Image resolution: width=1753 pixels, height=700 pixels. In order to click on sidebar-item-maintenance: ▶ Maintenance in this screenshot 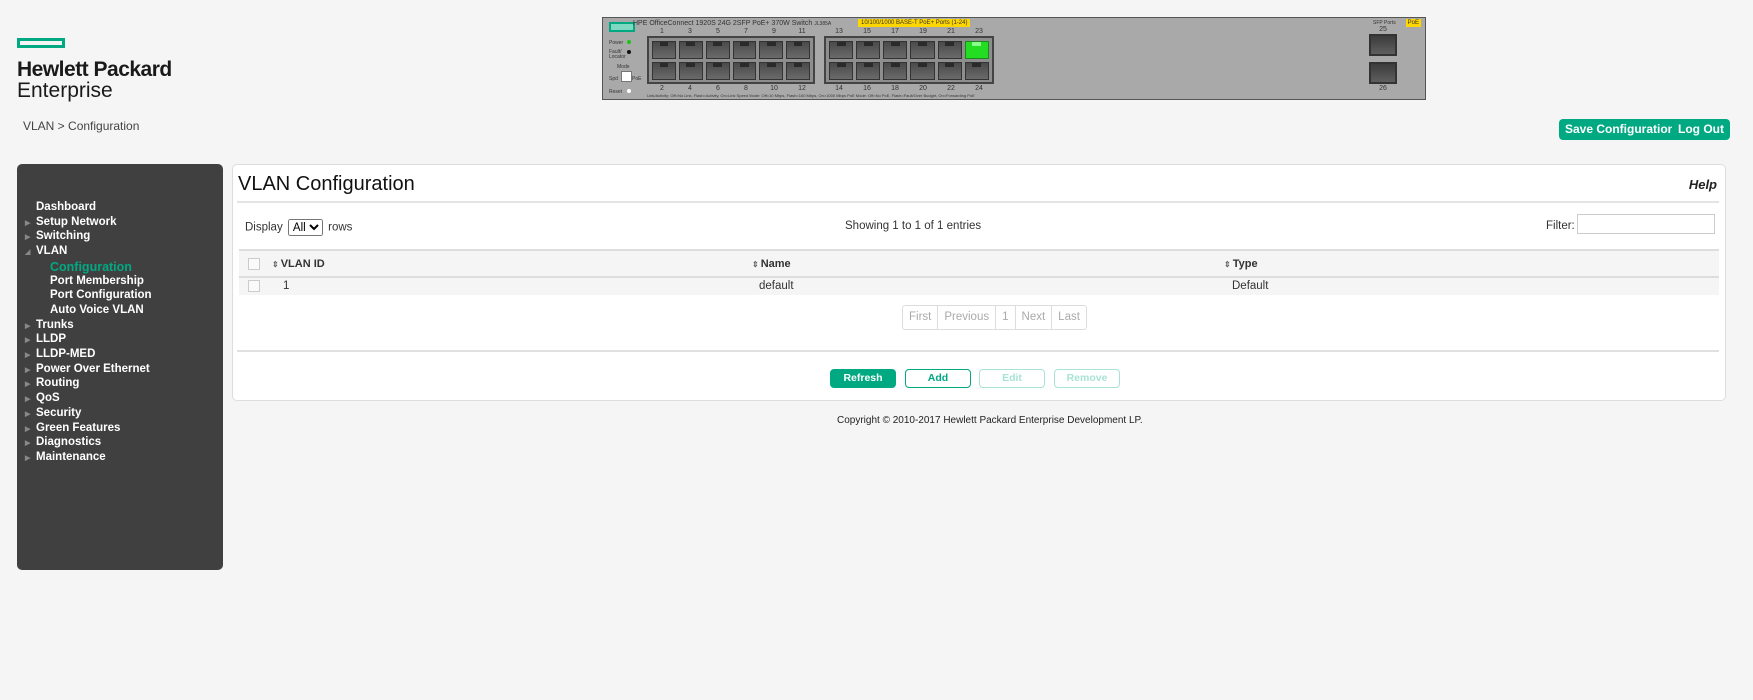, I will do `click(65, 456)`.